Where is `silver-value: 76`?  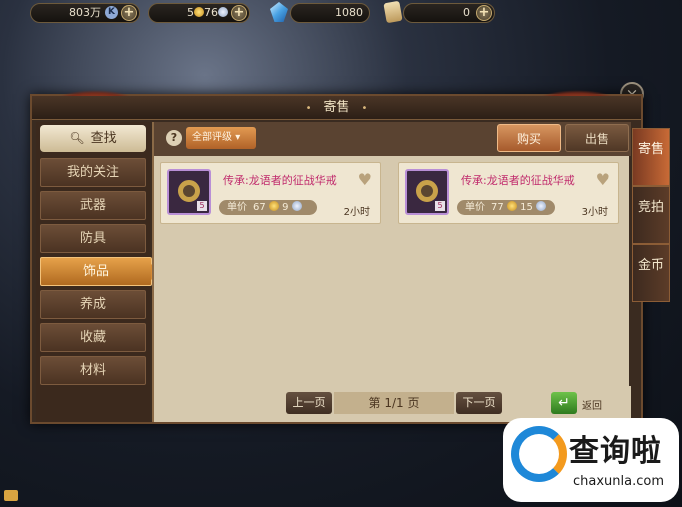
silver-value: 76 is located at coordinates (211, 12).